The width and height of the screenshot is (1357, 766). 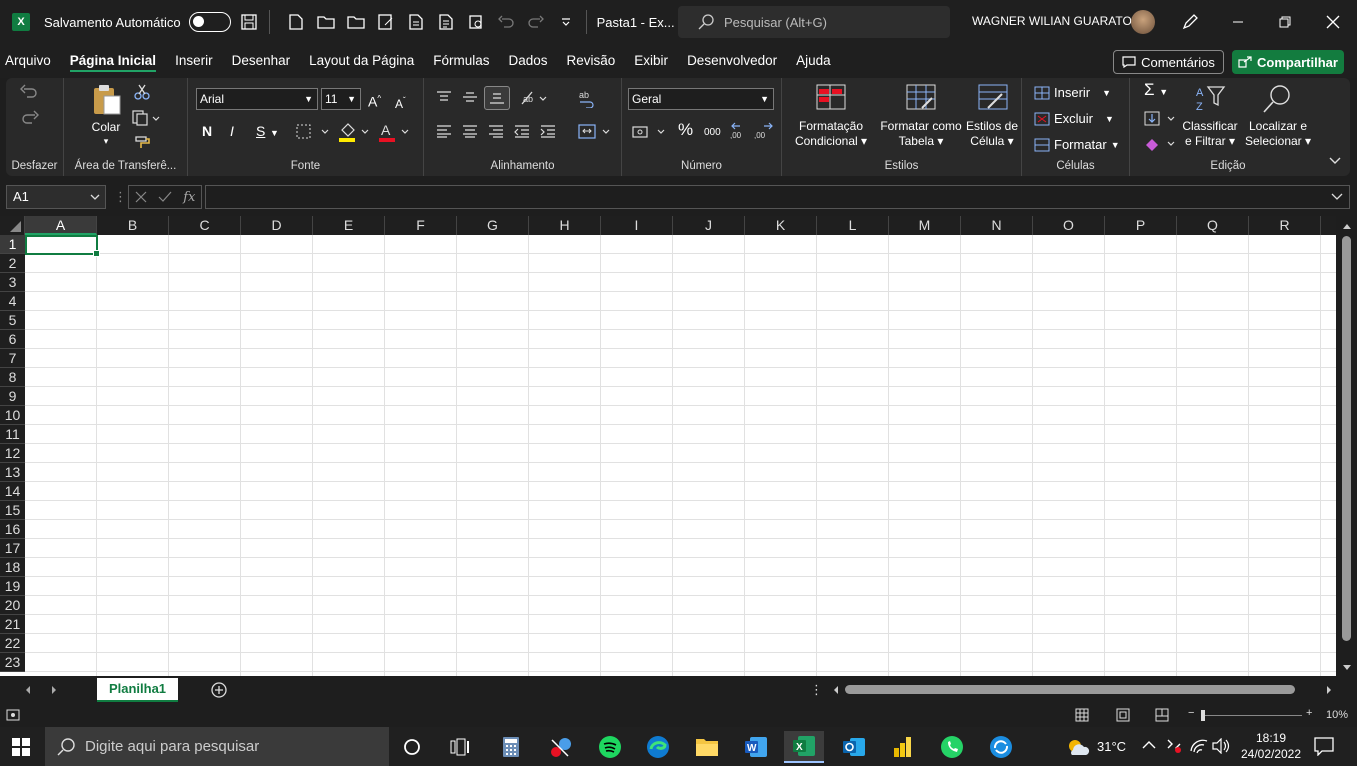 What do you see at coordinates (277, 225) in the screenshot?
I see `column-header-d: D` at bounding box center [277, 225].